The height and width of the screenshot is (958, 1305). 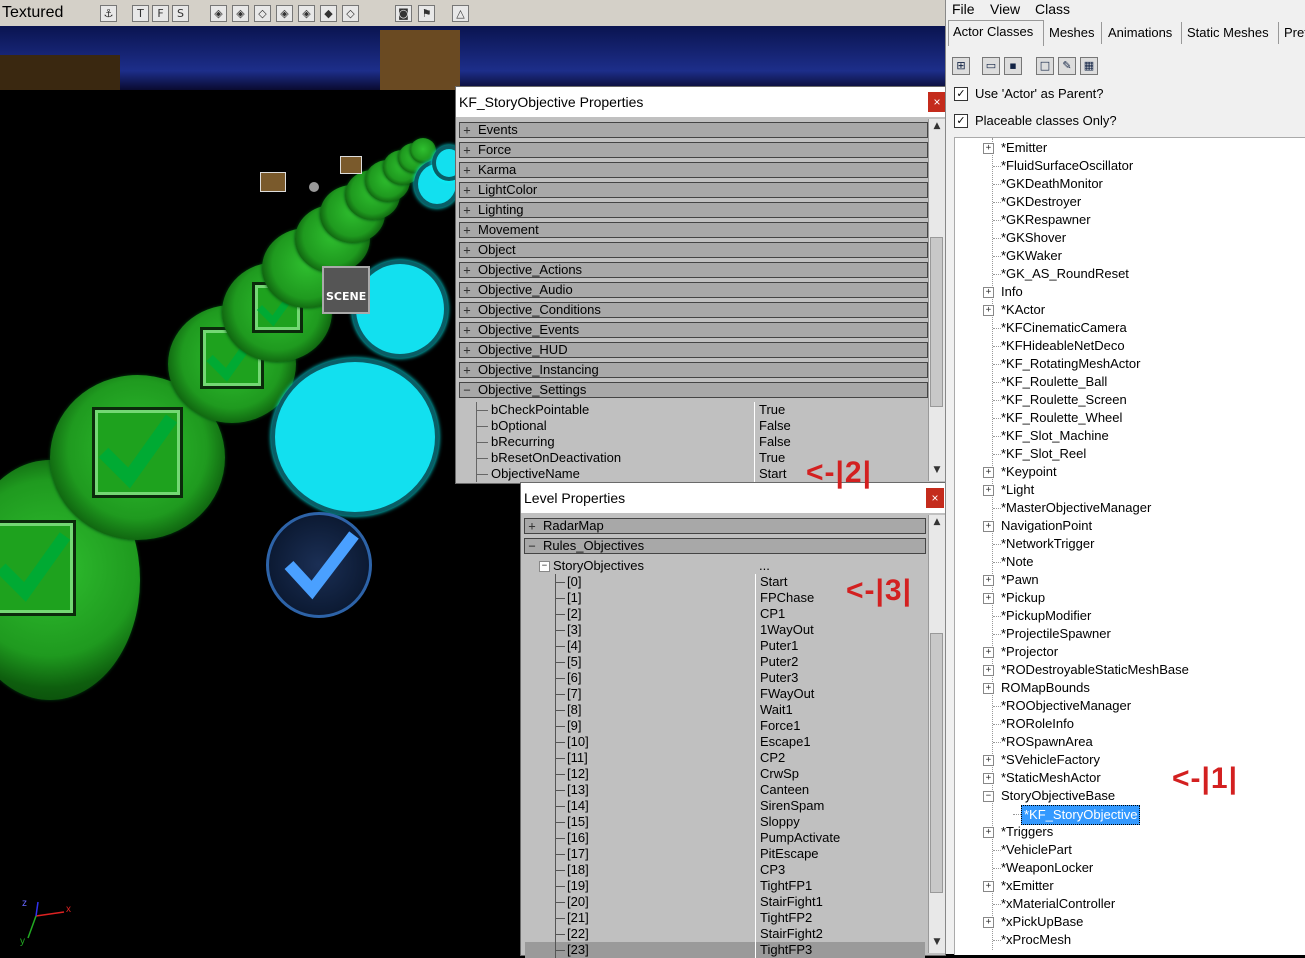 I want to click on flag-icon: ⚑, so click(x=426, y=13).